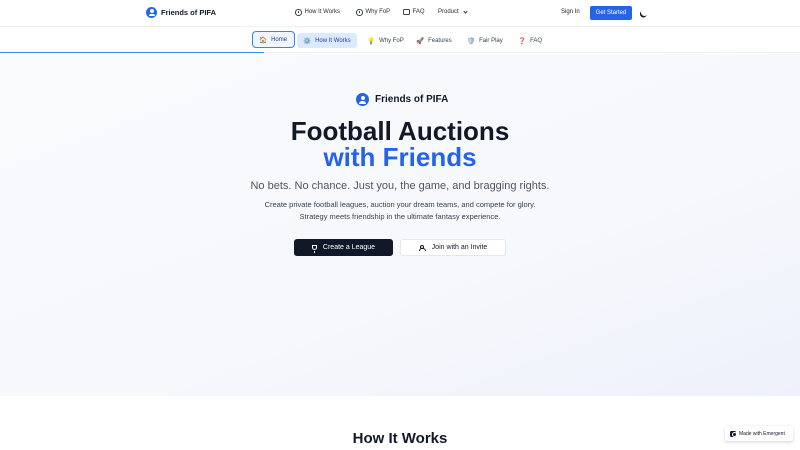 The width and height of the screenshot is (800, 450). I want to click on tab-label: FAQ, so click(536, 40).